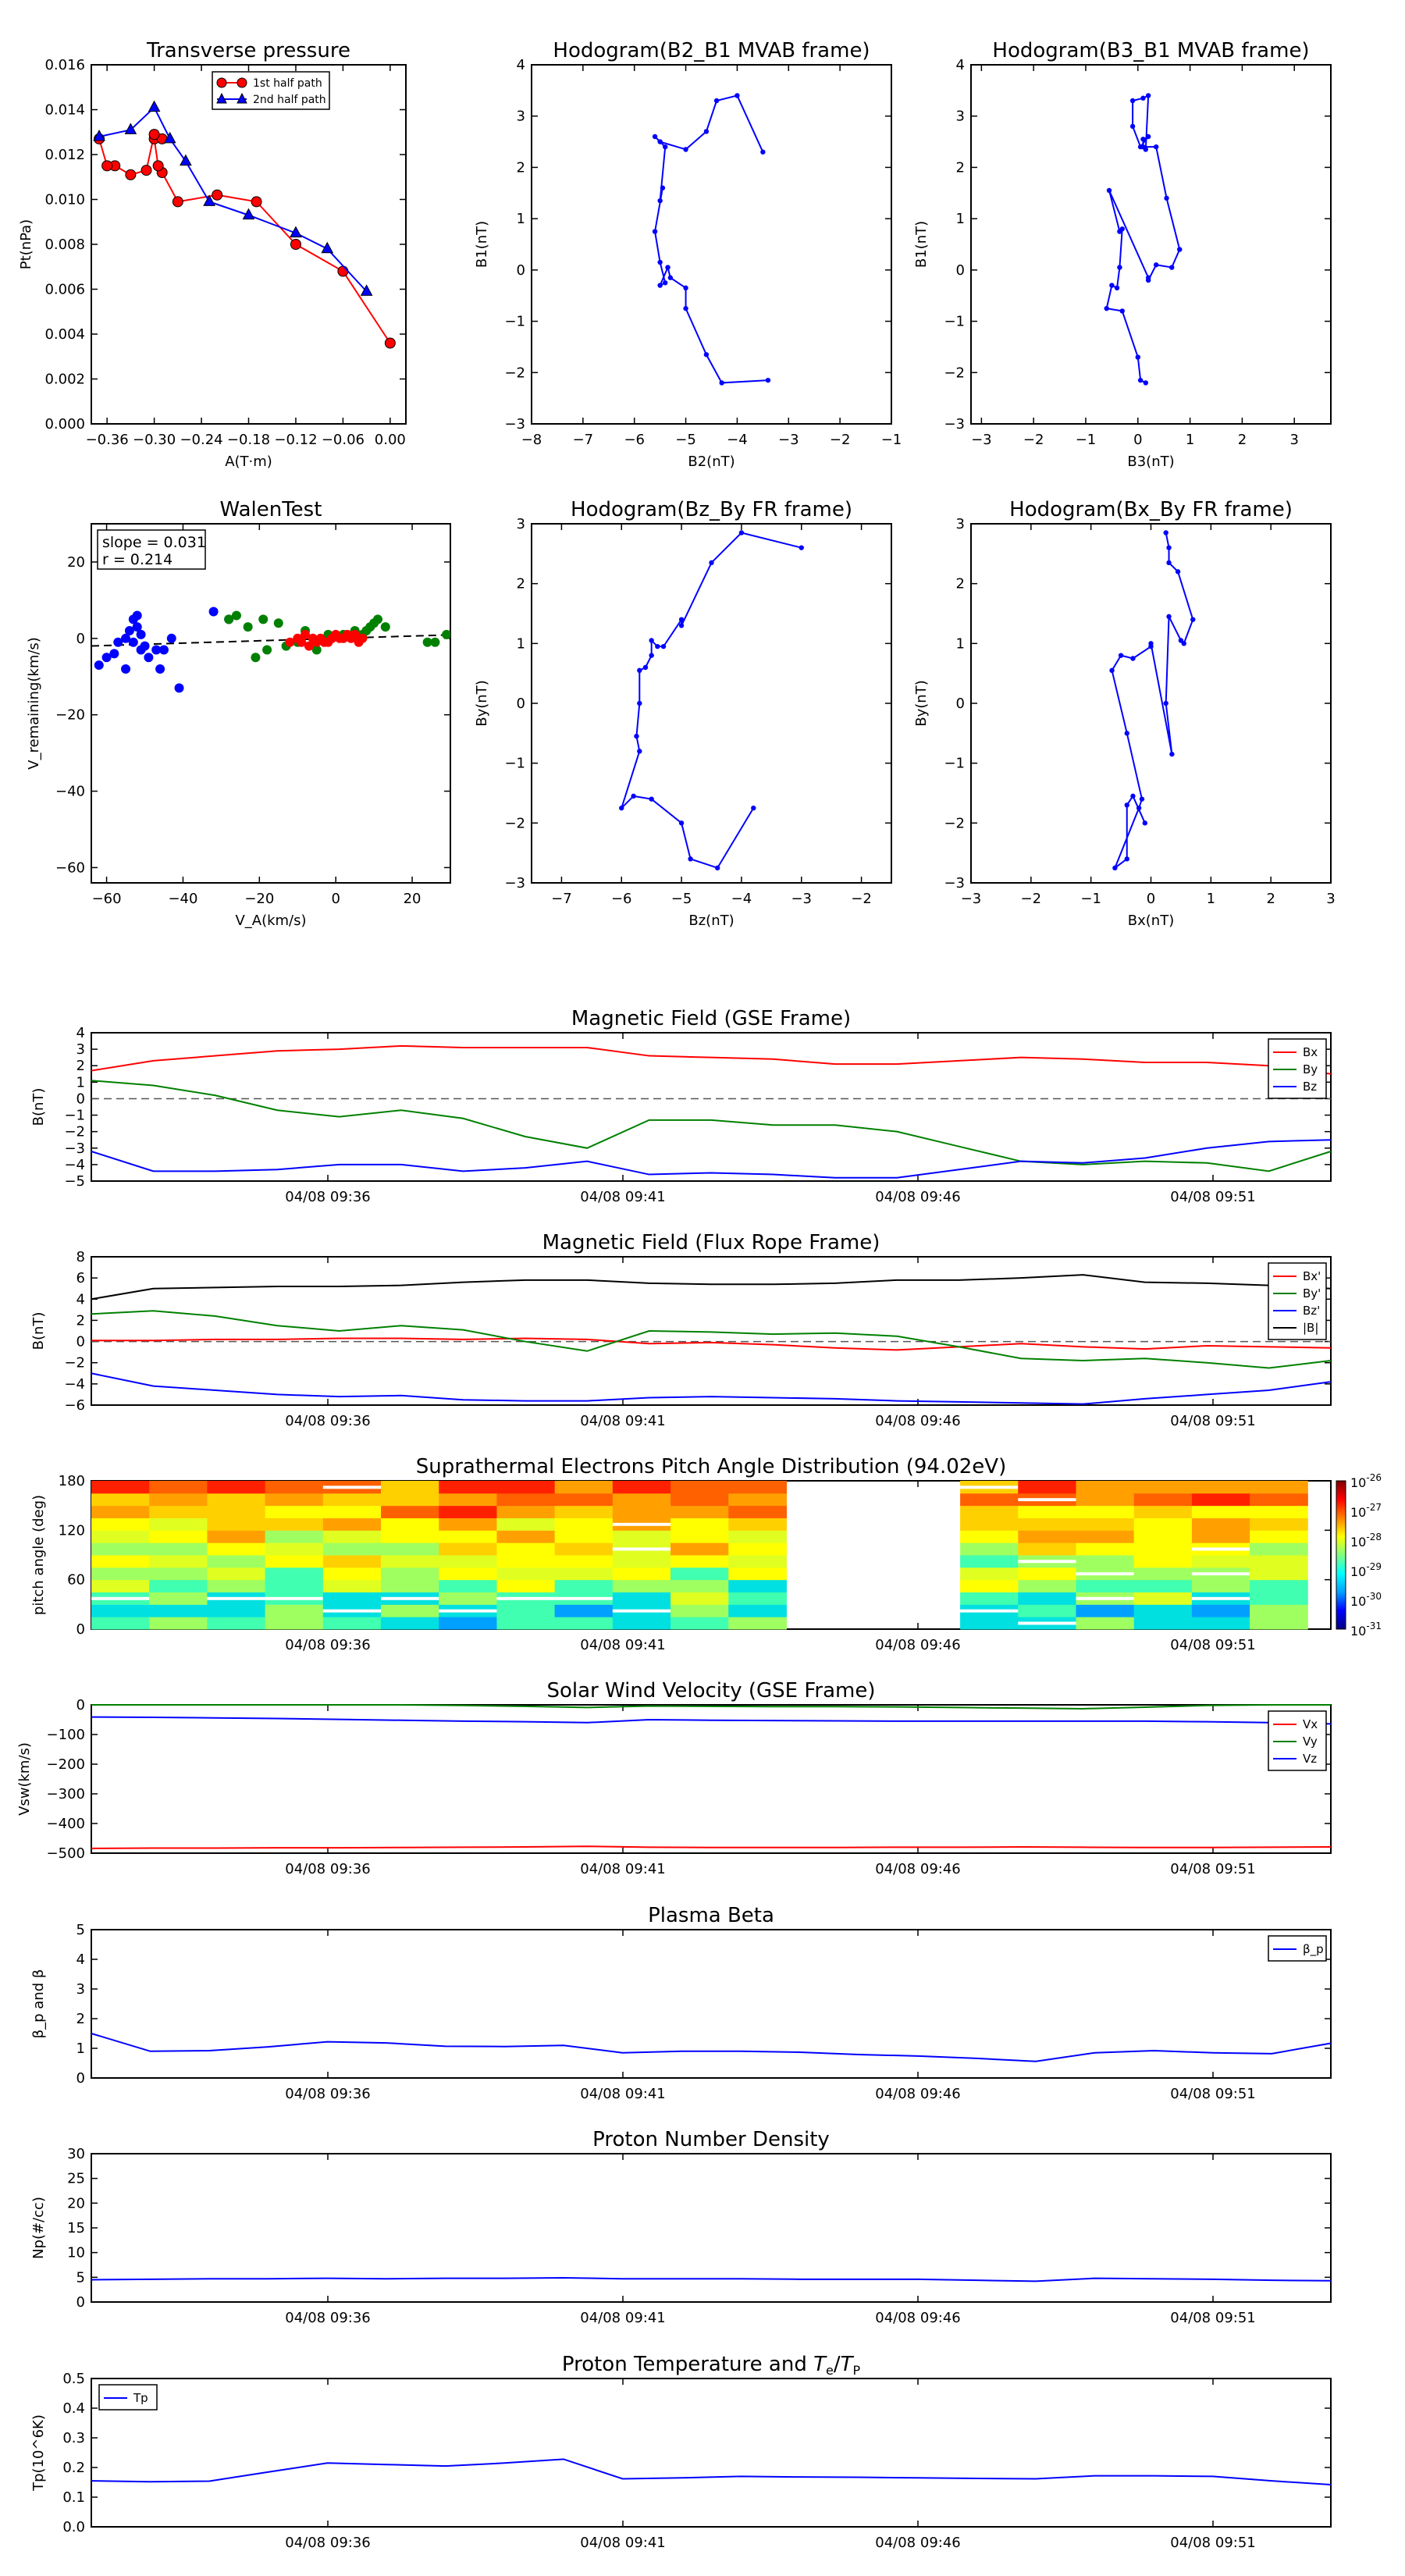  I want to click on pad-ytick-label: 0, so click(81, 1629).